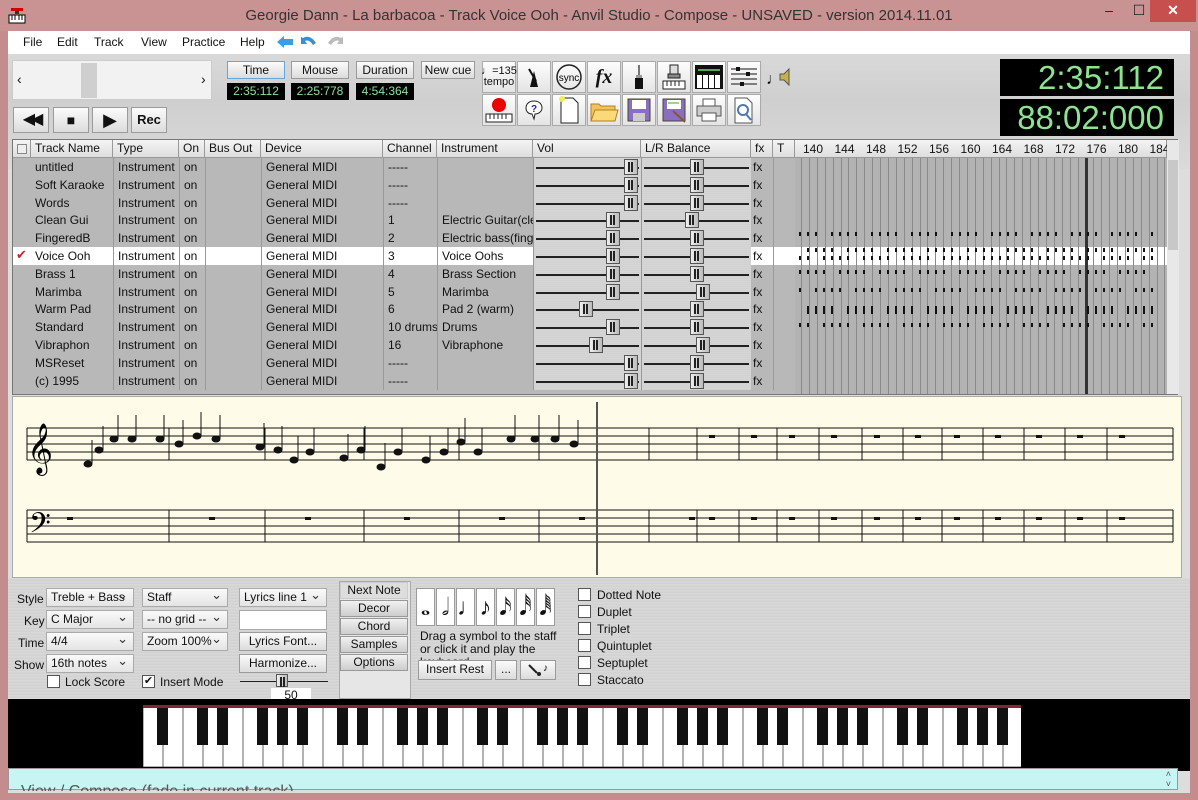 Image resolution: width=1198 pixels, height=800 pixels. What do you see at coordinates (468, 607) in the screenshot?
I see `quarter-note-icon: ♩` at bounding box center [468, 607].